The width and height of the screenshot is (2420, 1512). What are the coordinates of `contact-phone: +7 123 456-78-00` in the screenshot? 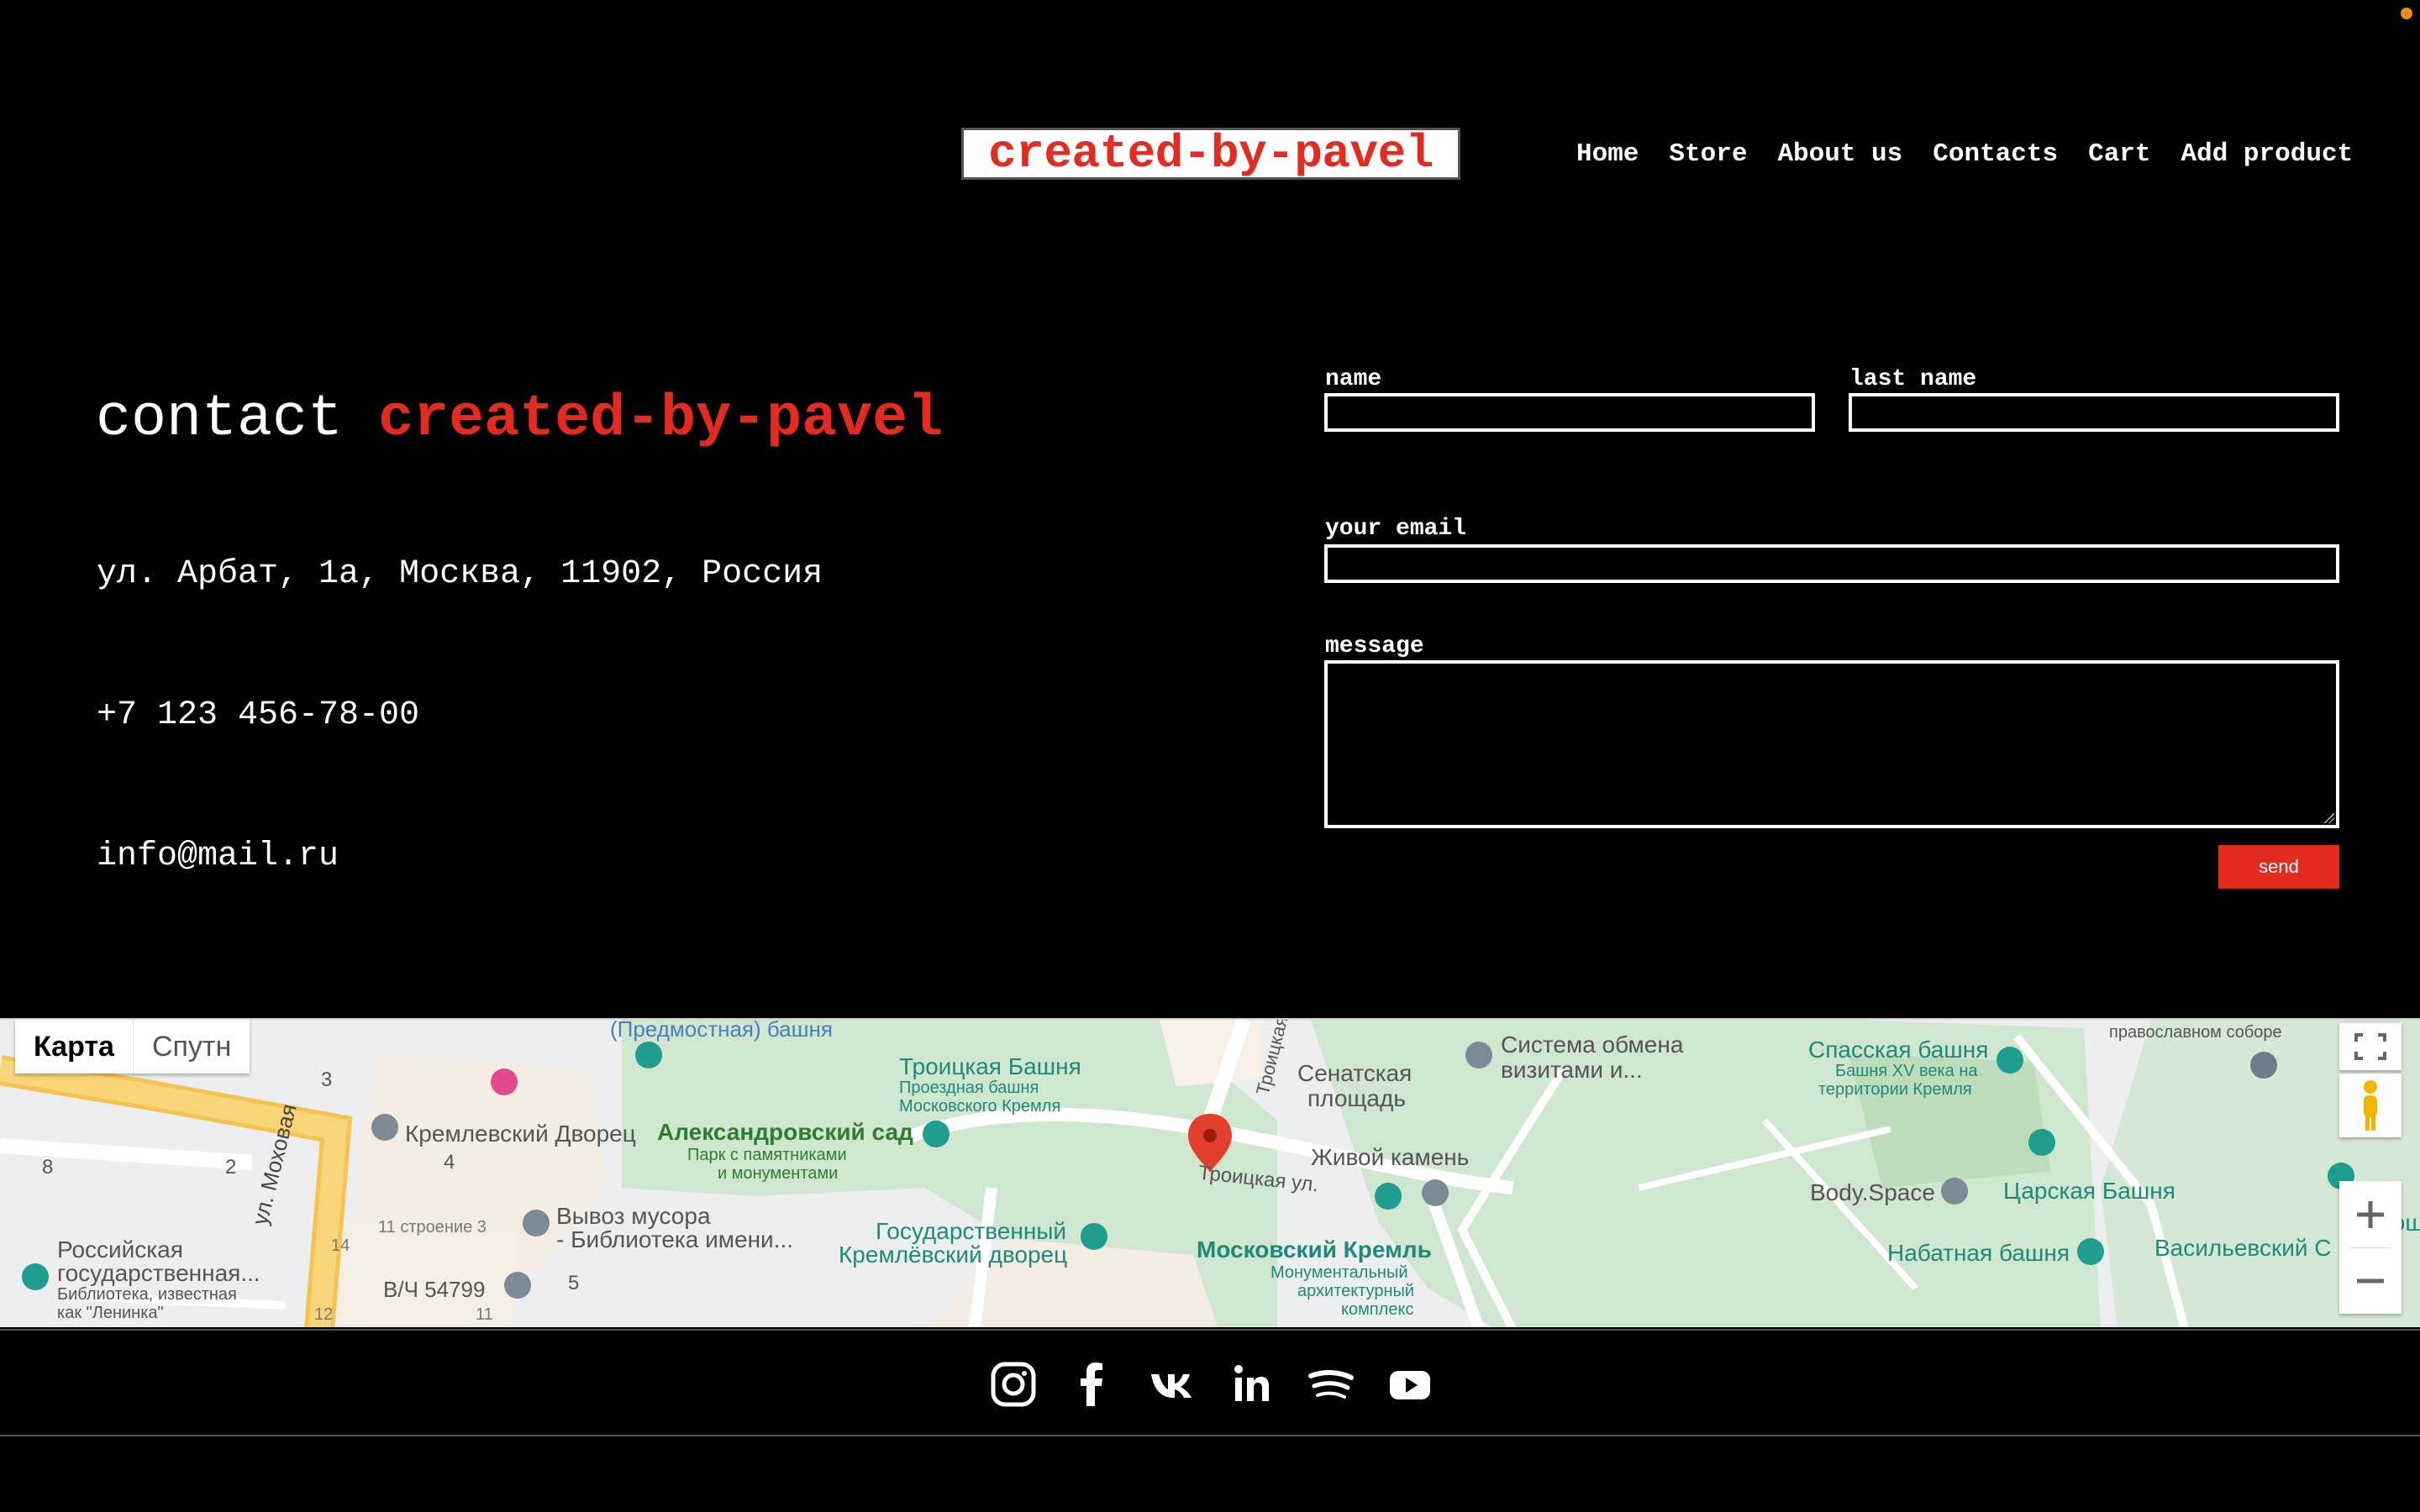 It's located at (258, 715).